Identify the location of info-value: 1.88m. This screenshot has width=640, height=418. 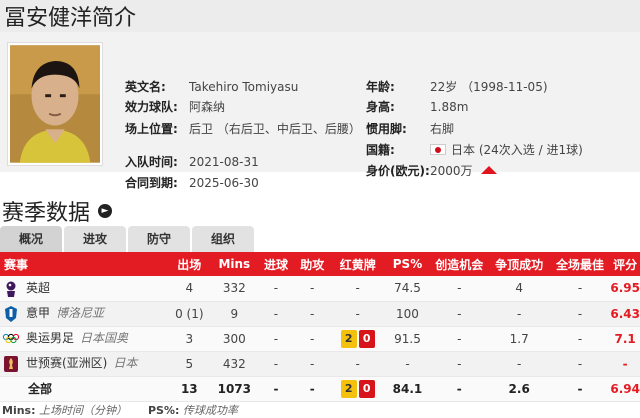
(449, 107).